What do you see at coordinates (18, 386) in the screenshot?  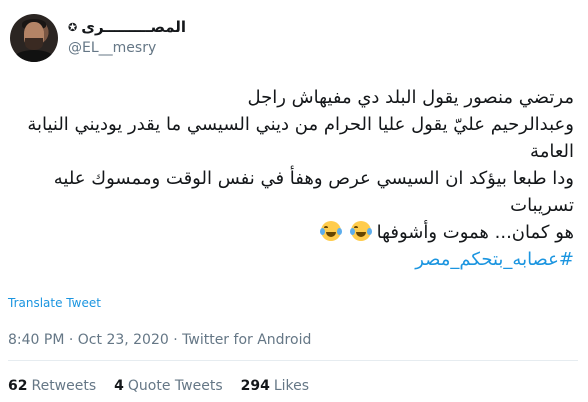 I see `retweets-count: 62` at bounding box center [18, 386].